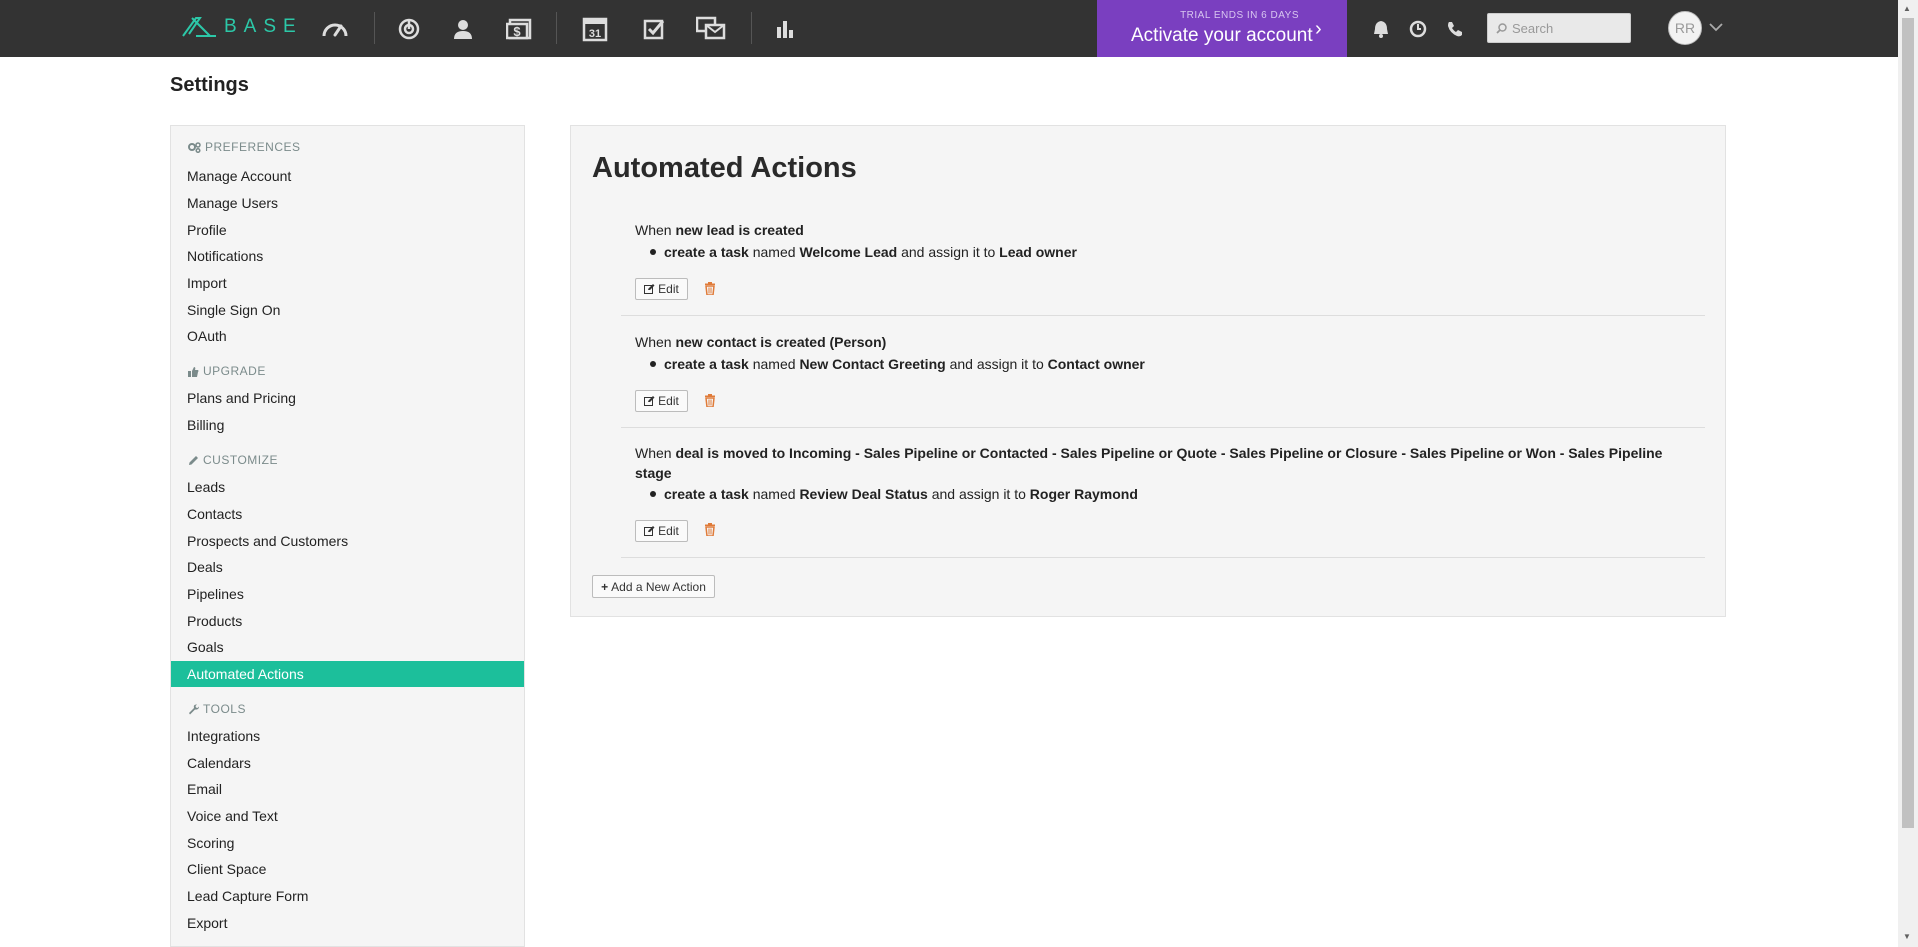 Image resolution: width=1918 pixels, height=947 pixels. What do you see at coordinates (654, 29) in the screenshot?
I see `tasks-icon` at bounding box center [654, 29].